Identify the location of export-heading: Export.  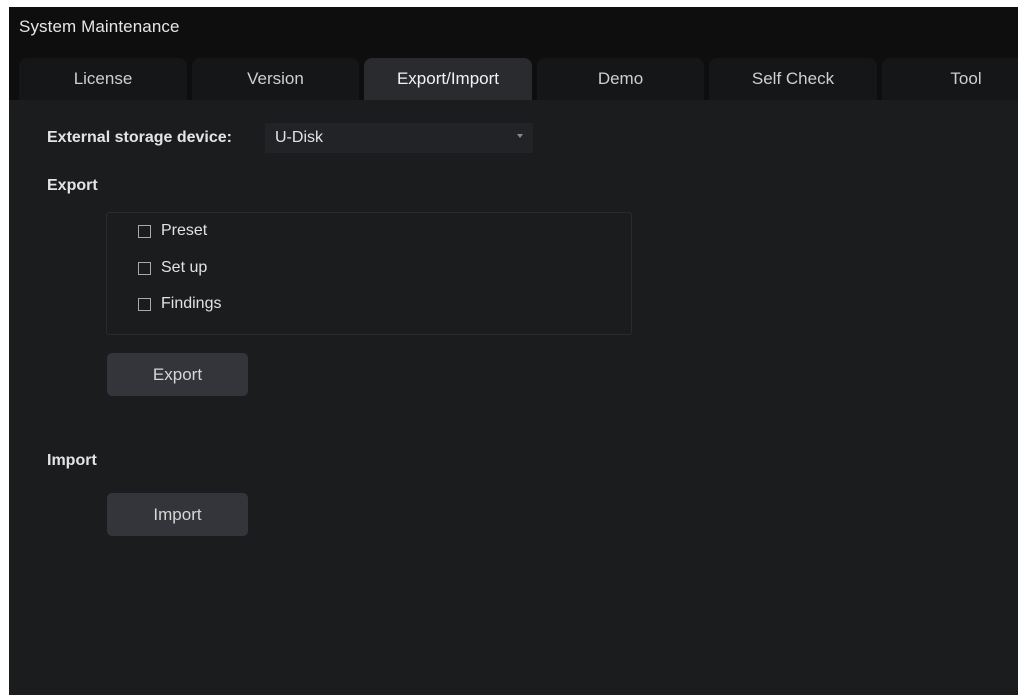
(72, 185).